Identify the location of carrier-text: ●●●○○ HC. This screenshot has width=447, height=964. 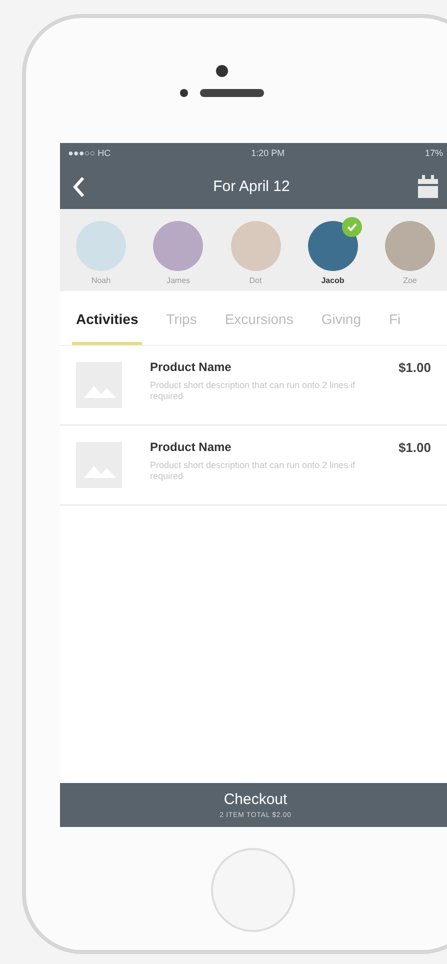
(89, 153).